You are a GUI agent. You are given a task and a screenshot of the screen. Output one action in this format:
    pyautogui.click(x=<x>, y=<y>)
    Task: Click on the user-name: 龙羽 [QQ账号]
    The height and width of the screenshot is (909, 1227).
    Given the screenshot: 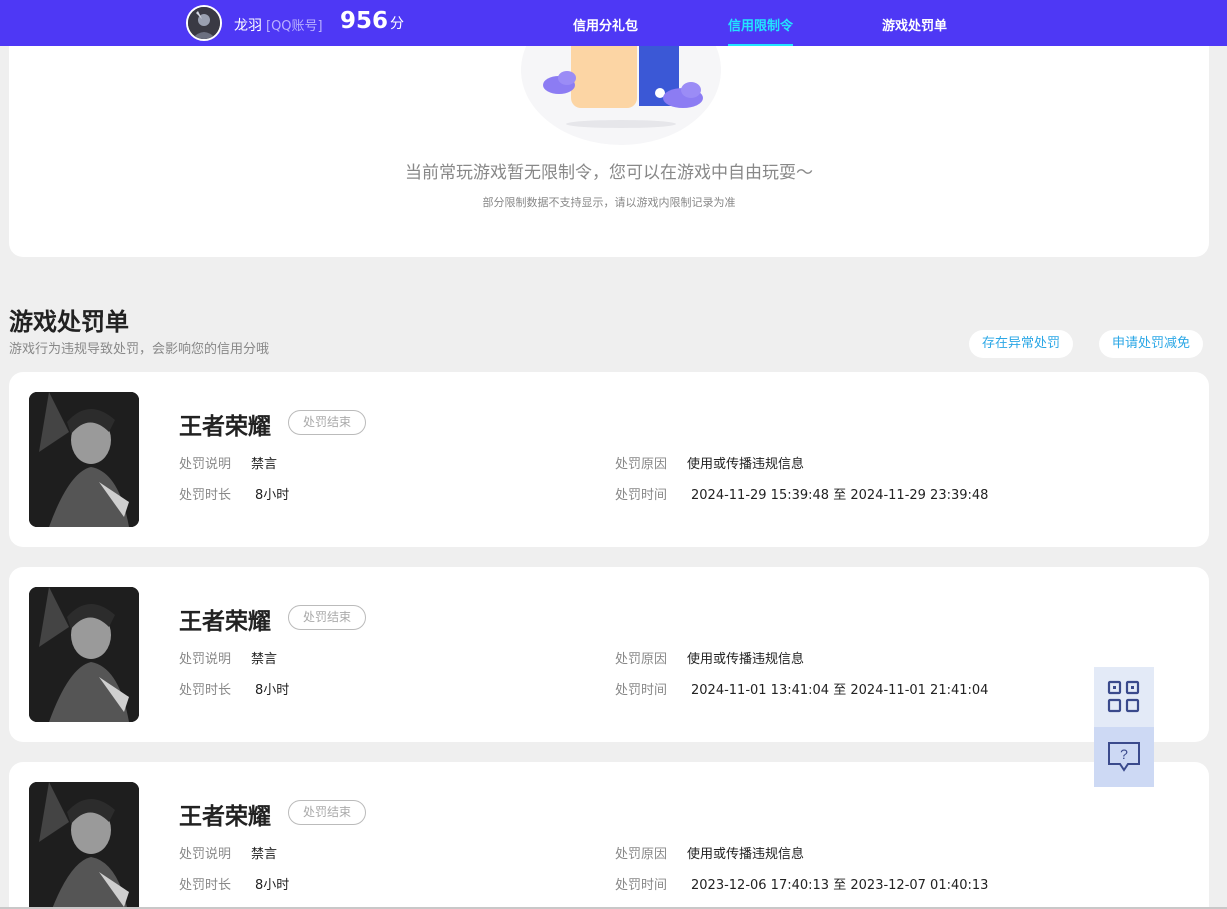 What is the action you would take?
    pyautogui.click(x=278, y=25)
    